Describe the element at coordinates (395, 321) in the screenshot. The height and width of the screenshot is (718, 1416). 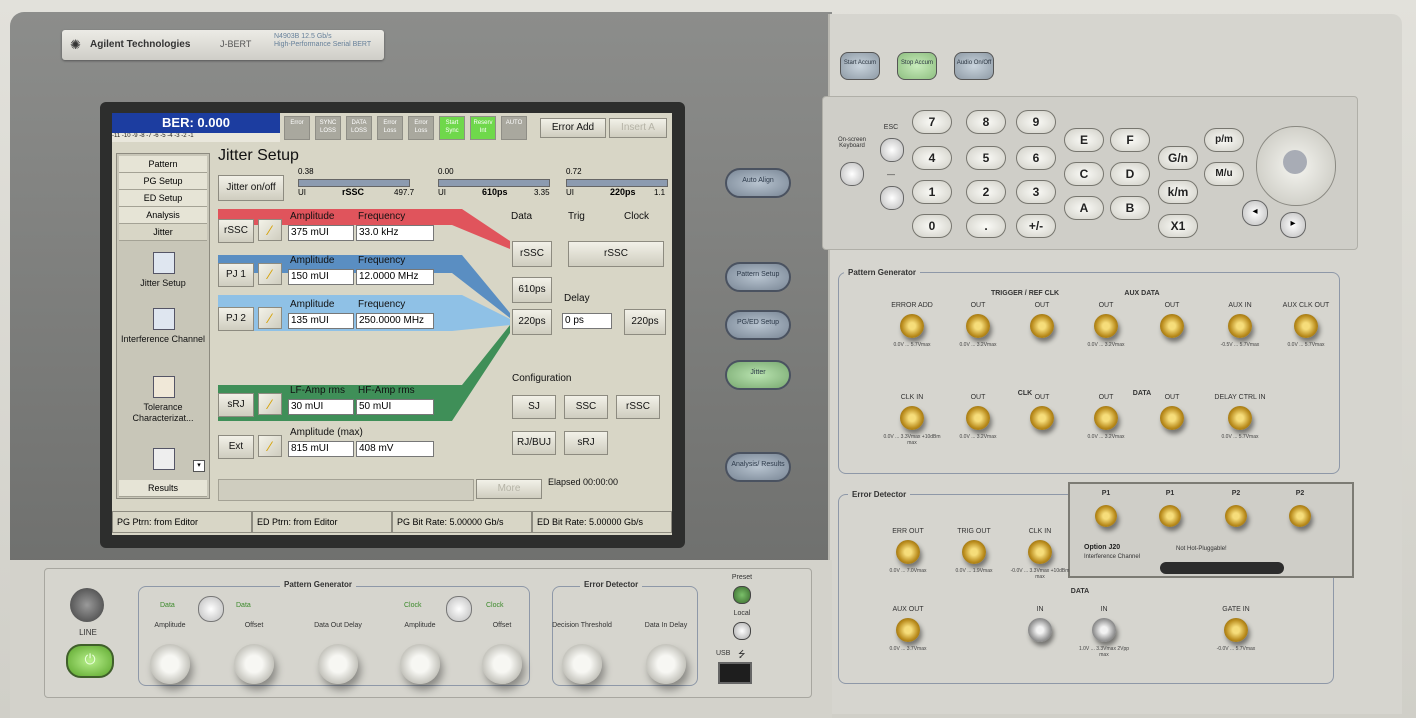
I see `jitter-2-value-2: 250.0000 MHz` at that location.